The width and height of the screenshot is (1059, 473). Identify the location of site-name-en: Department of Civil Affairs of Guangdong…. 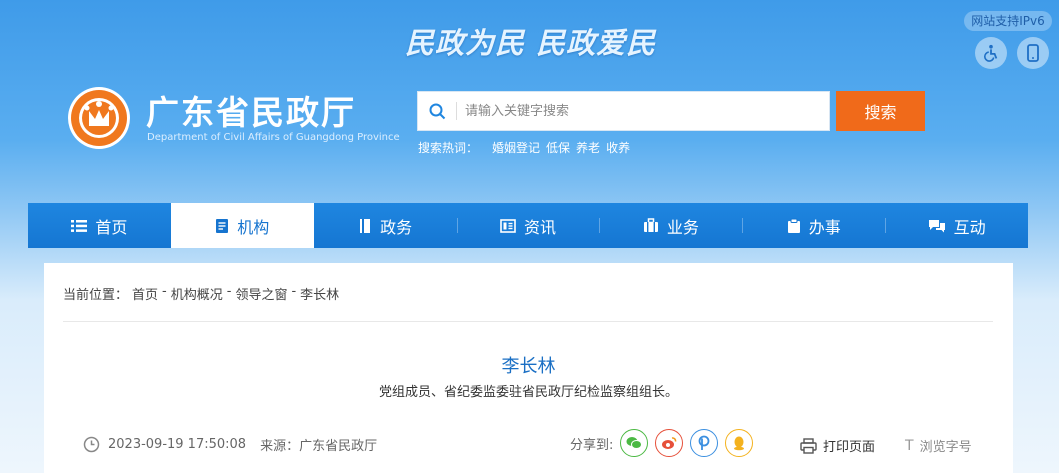
(273, 137).